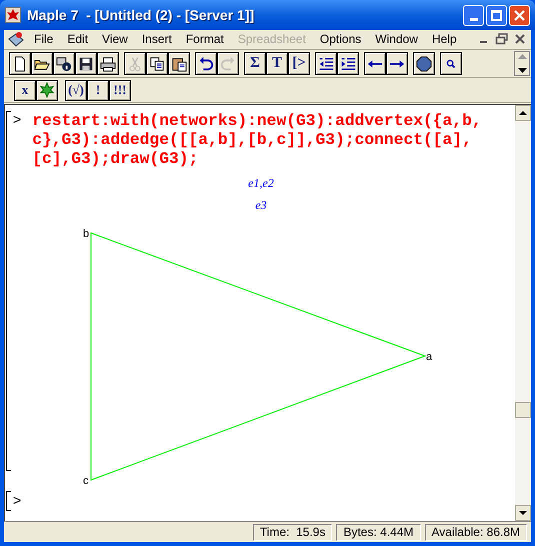 This screenshot has width=535, height=546. I want to click on toolbar-scroll-control, so click(522, 63).